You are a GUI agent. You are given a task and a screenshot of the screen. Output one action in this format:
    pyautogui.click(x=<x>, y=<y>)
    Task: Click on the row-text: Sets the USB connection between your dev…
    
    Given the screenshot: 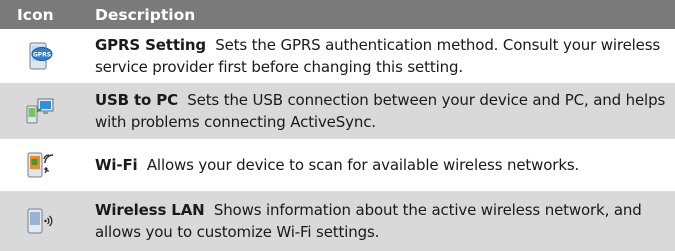 What is the action you would take?
    pyautogui.click(x=380, y=111)
    